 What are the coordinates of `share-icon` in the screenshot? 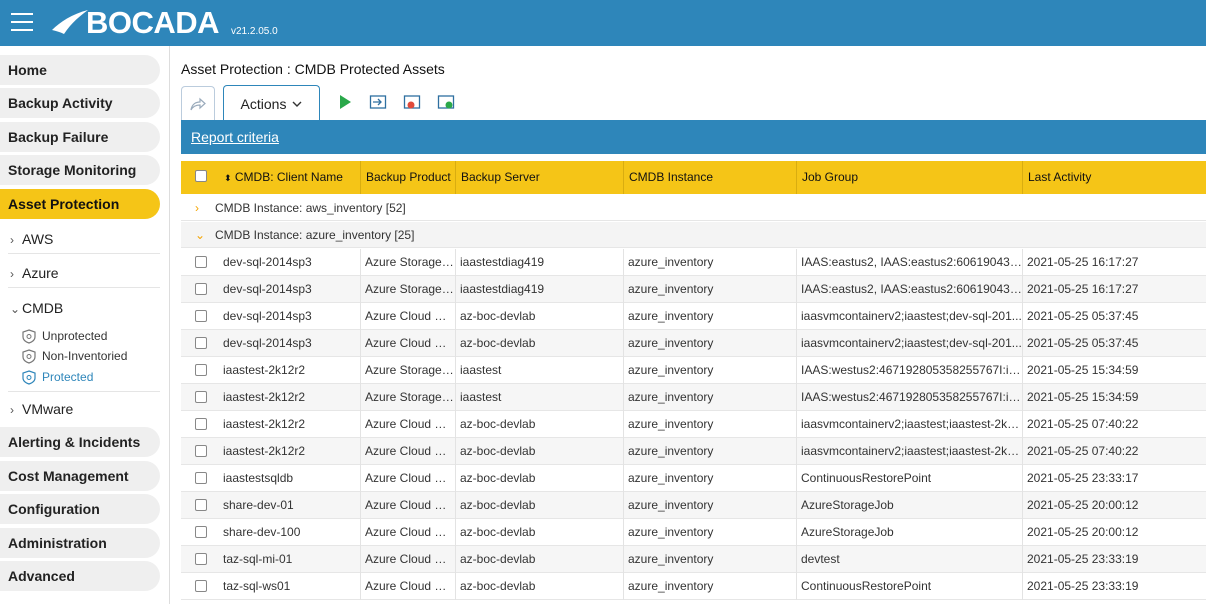 It's located at (198, 103).